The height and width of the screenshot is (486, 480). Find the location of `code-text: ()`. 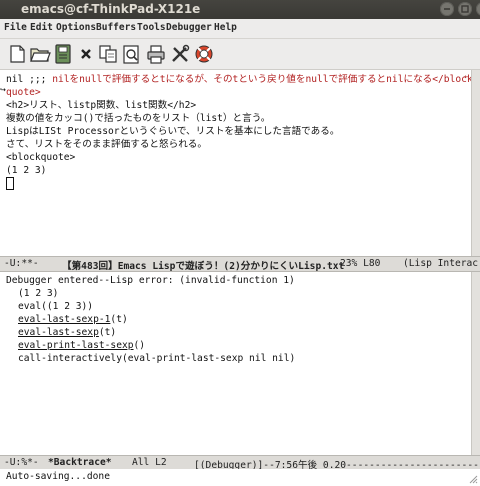

code-text: () is located at coordinates (139, 345).